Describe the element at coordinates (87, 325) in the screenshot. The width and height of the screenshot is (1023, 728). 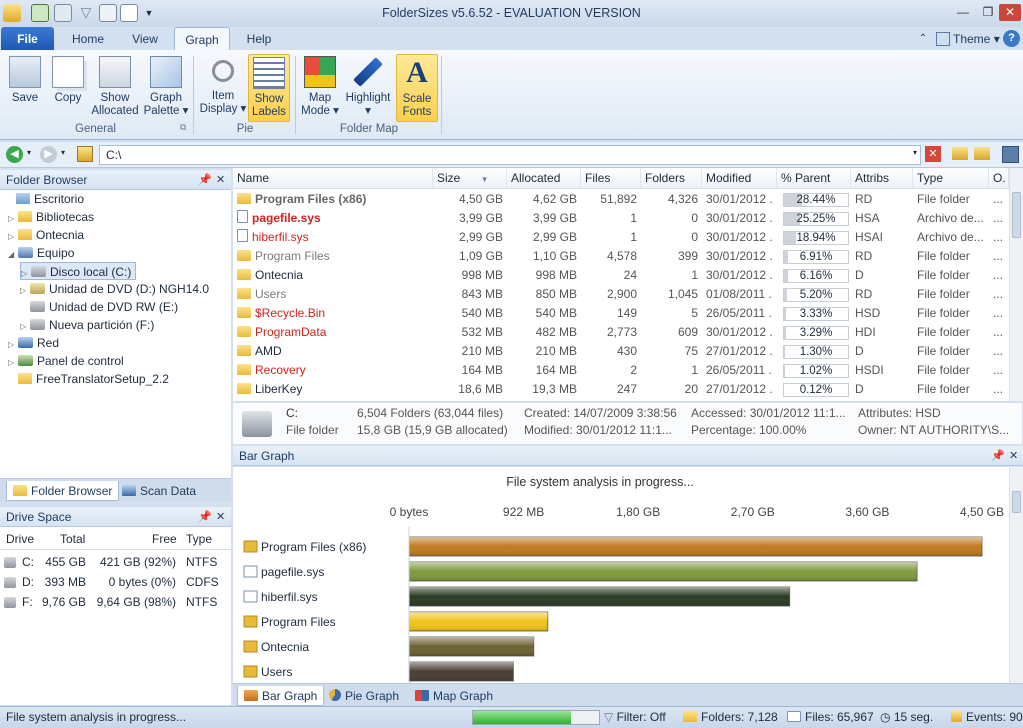
I see `tree-node-nueva-particion: ▷ Nueva partición (F:)` at that location.